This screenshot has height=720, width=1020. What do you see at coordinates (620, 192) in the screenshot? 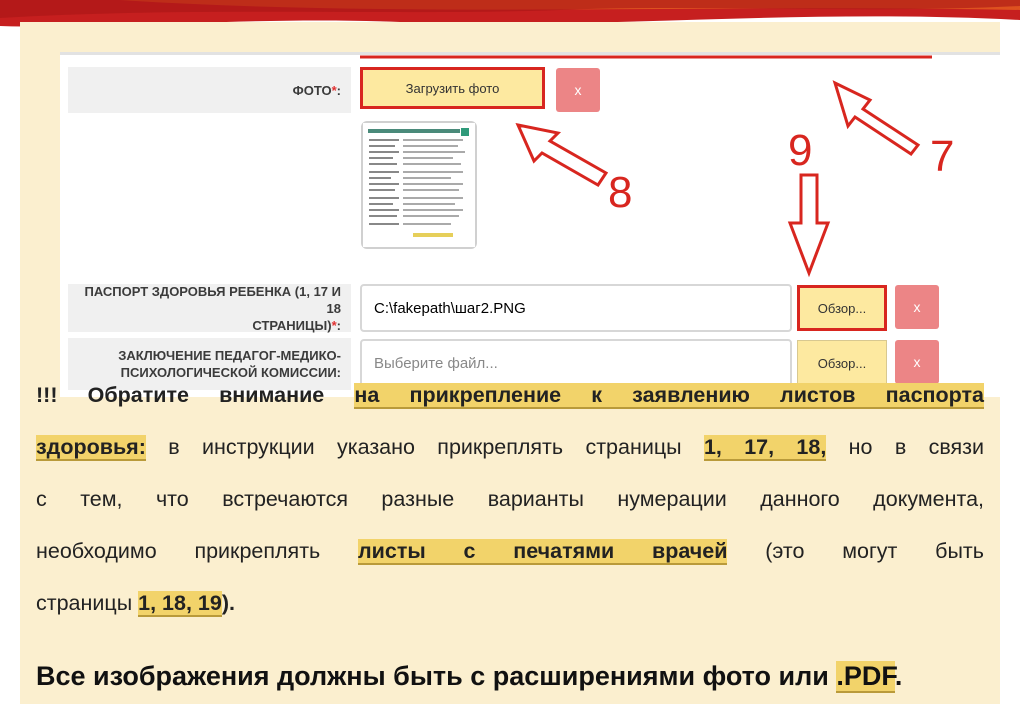
I see `step-8-number: 8` at bounding box center [620, 192].